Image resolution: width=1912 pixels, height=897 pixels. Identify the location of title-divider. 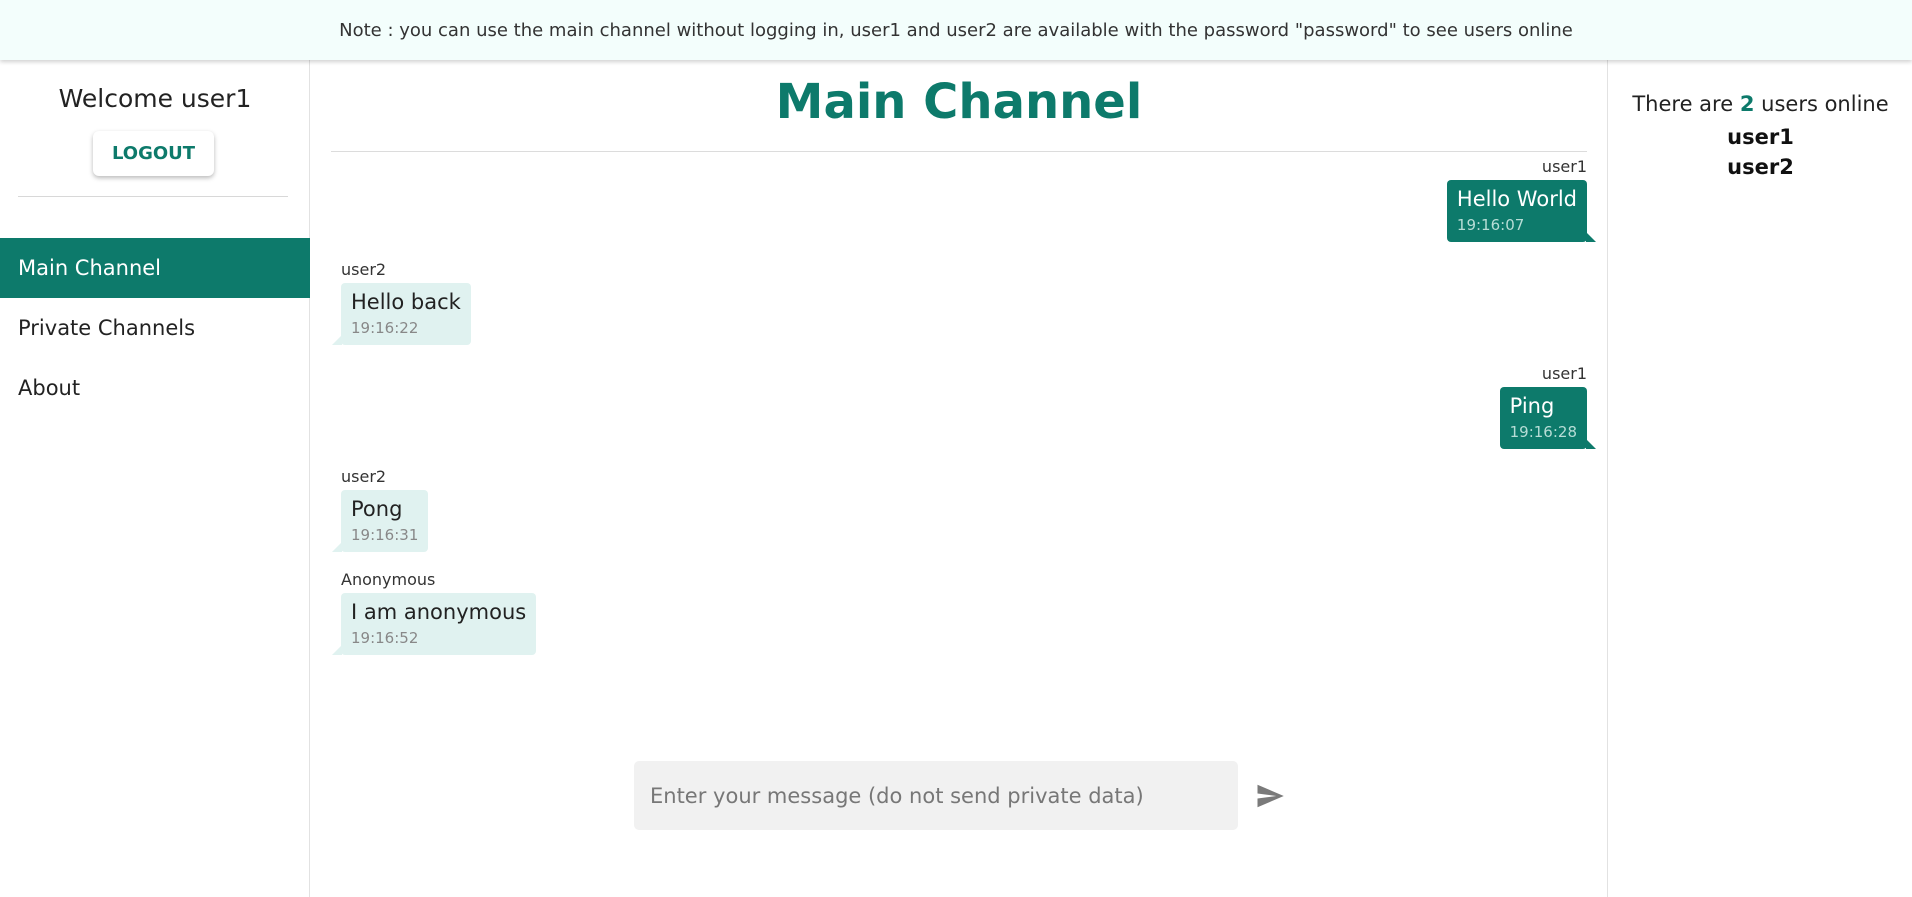
(959, 151).